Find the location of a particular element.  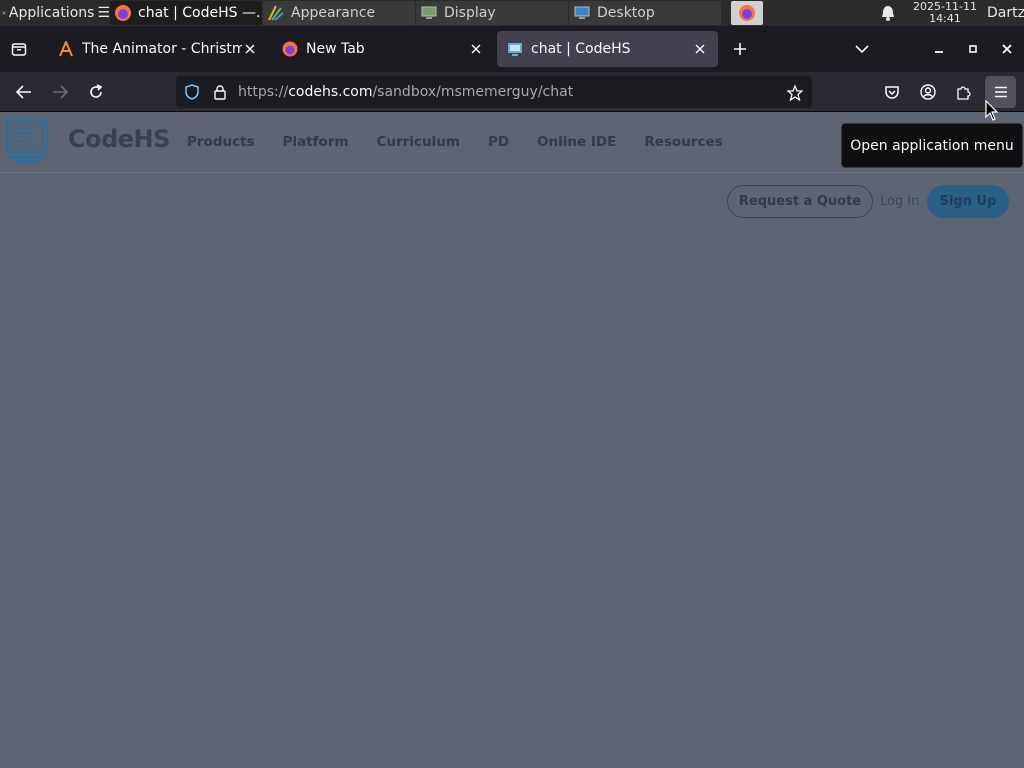

login-link: Log In is located at coordinates (899, 201).